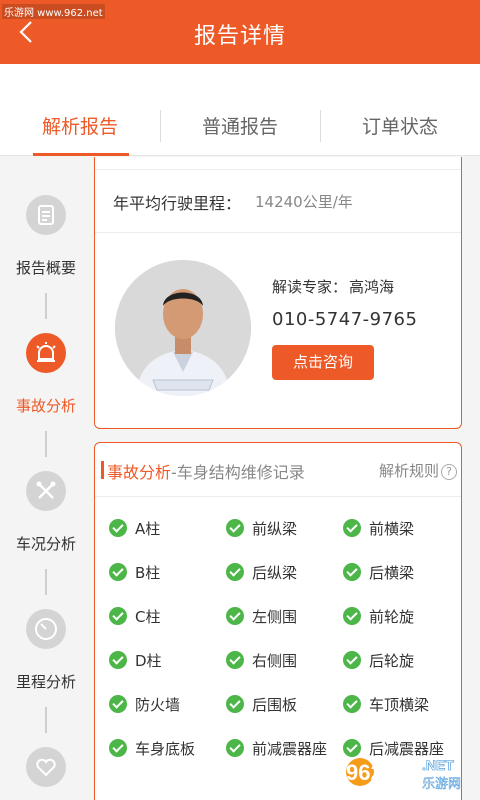  Describe the element at coordinates (449, 472) in the screenshot. I see `question-mark-icon: ?` at that location.